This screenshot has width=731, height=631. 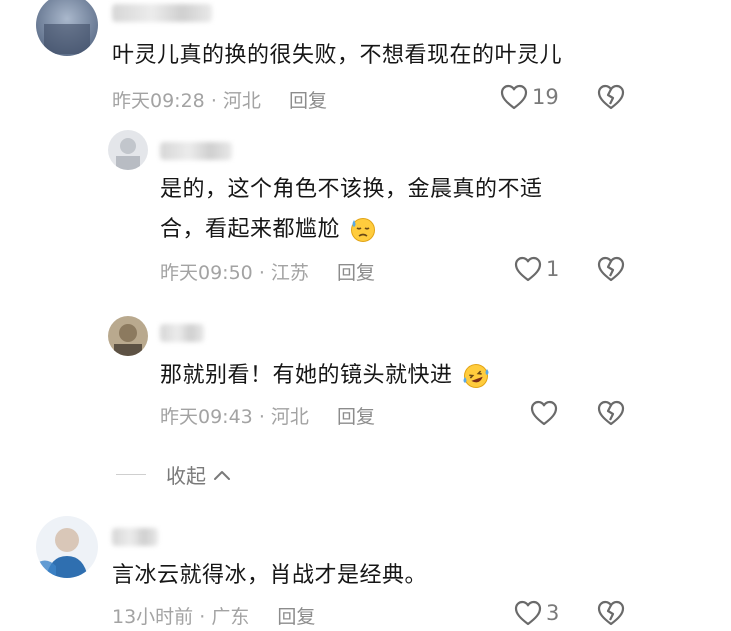 What do you see at coordinates (553, 269) in the screenshot?
I see `like-count: 1` at bounding box center [553, 269].